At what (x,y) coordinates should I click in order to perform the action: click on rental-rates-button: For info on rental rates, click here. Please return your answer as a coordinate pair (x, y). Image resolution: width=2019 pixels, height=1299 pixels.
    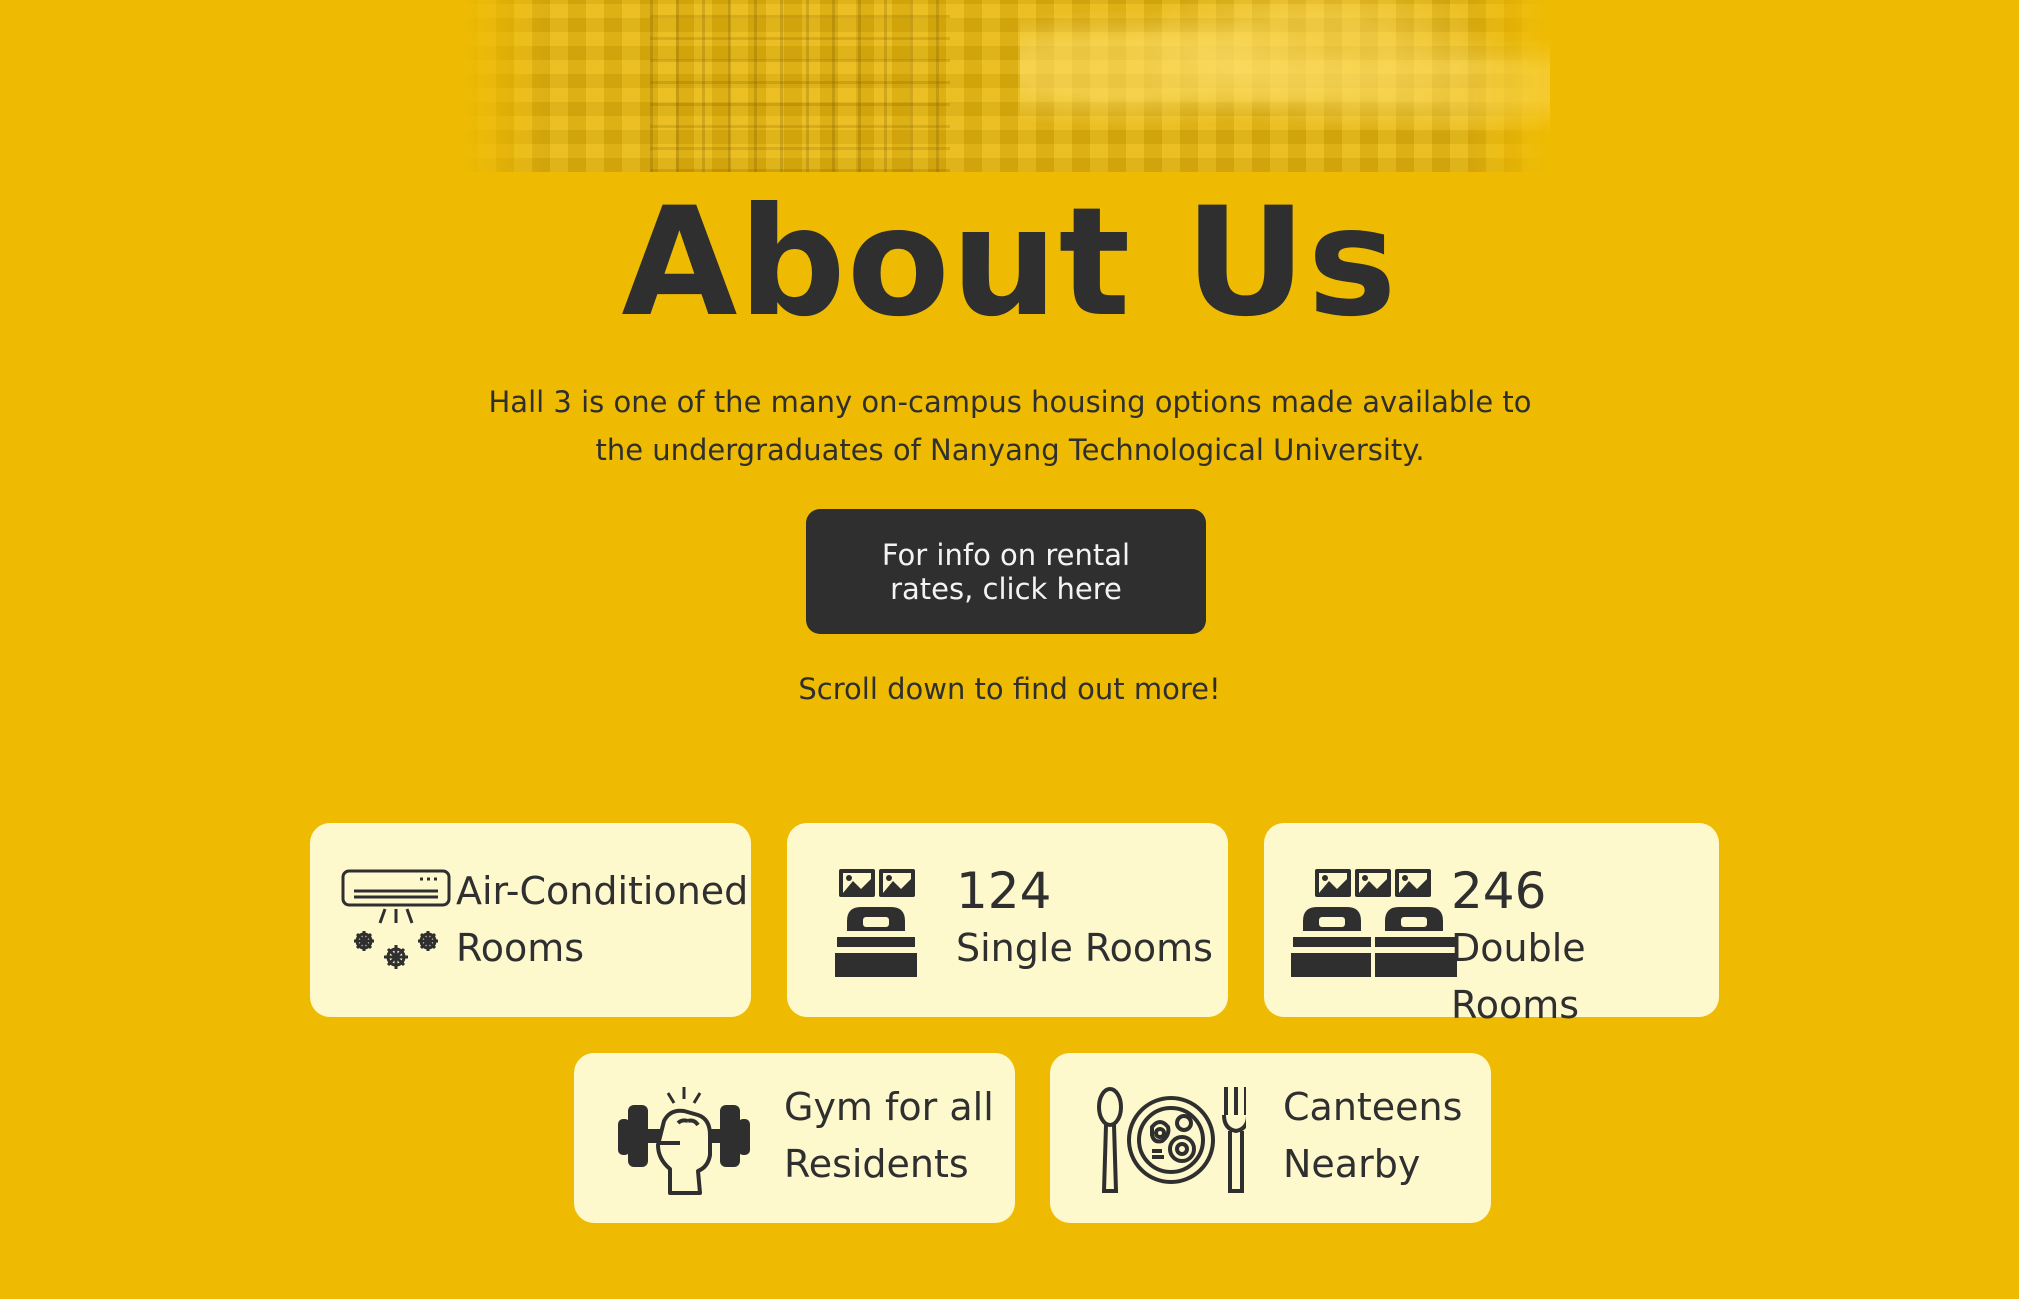
    Looking at the image, I should click on (1006, 571).